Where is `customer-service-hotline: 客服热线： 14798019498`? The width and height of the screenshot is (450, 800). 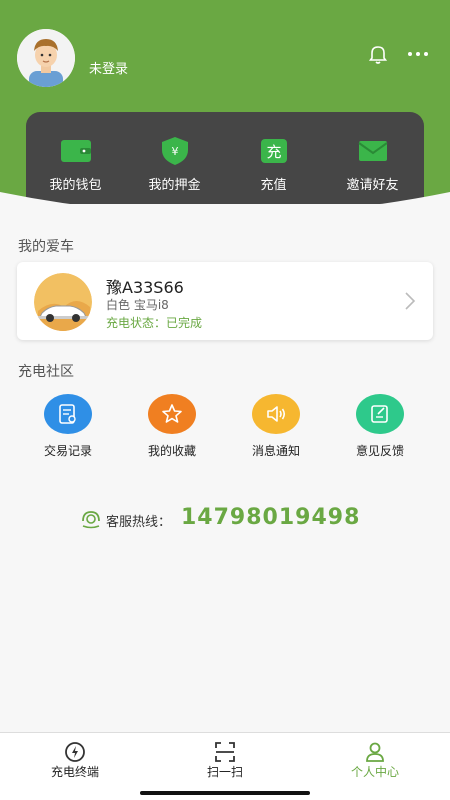 customer-service-hotline: 客服热线： 14798019498 is located at coordinates (230, 520).